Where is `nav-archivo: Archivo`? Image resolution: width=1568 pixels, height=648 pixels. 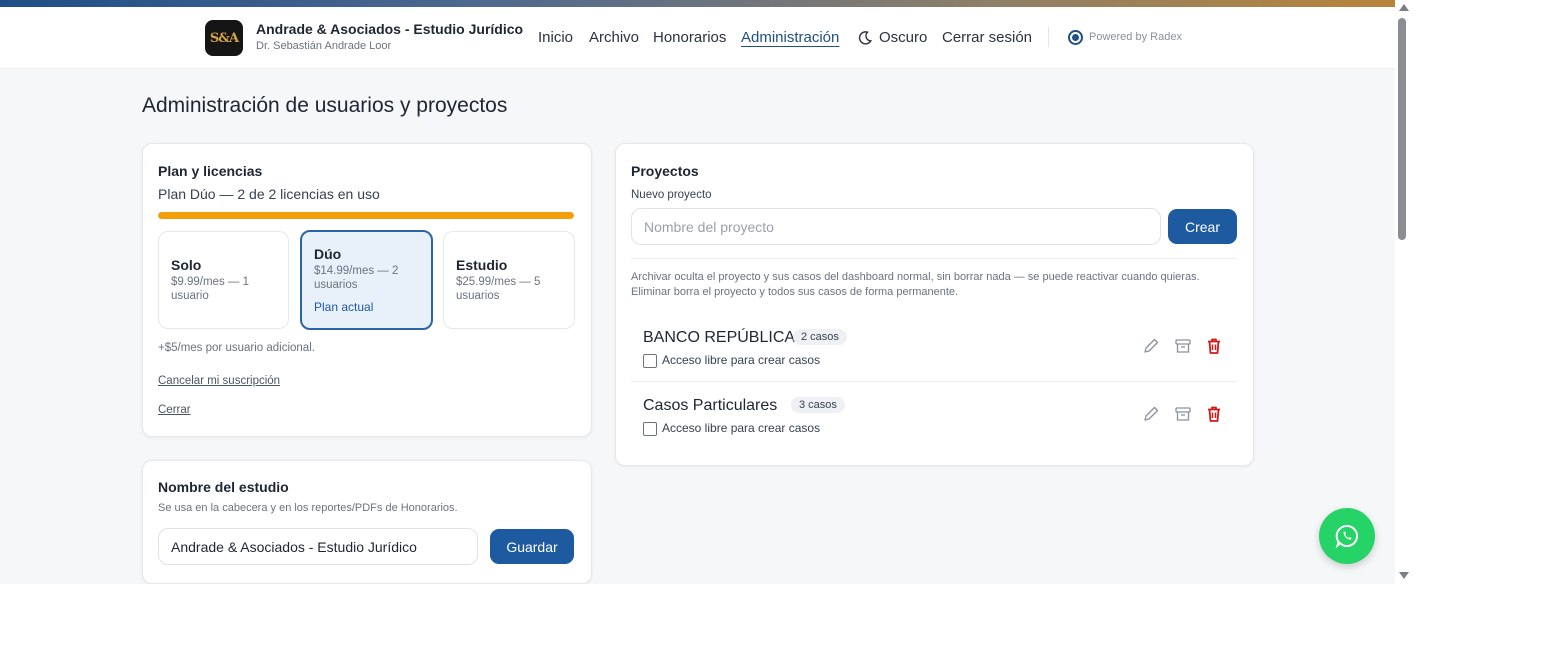
nav-archivo: Archivo is located at coordinates (614, 37).